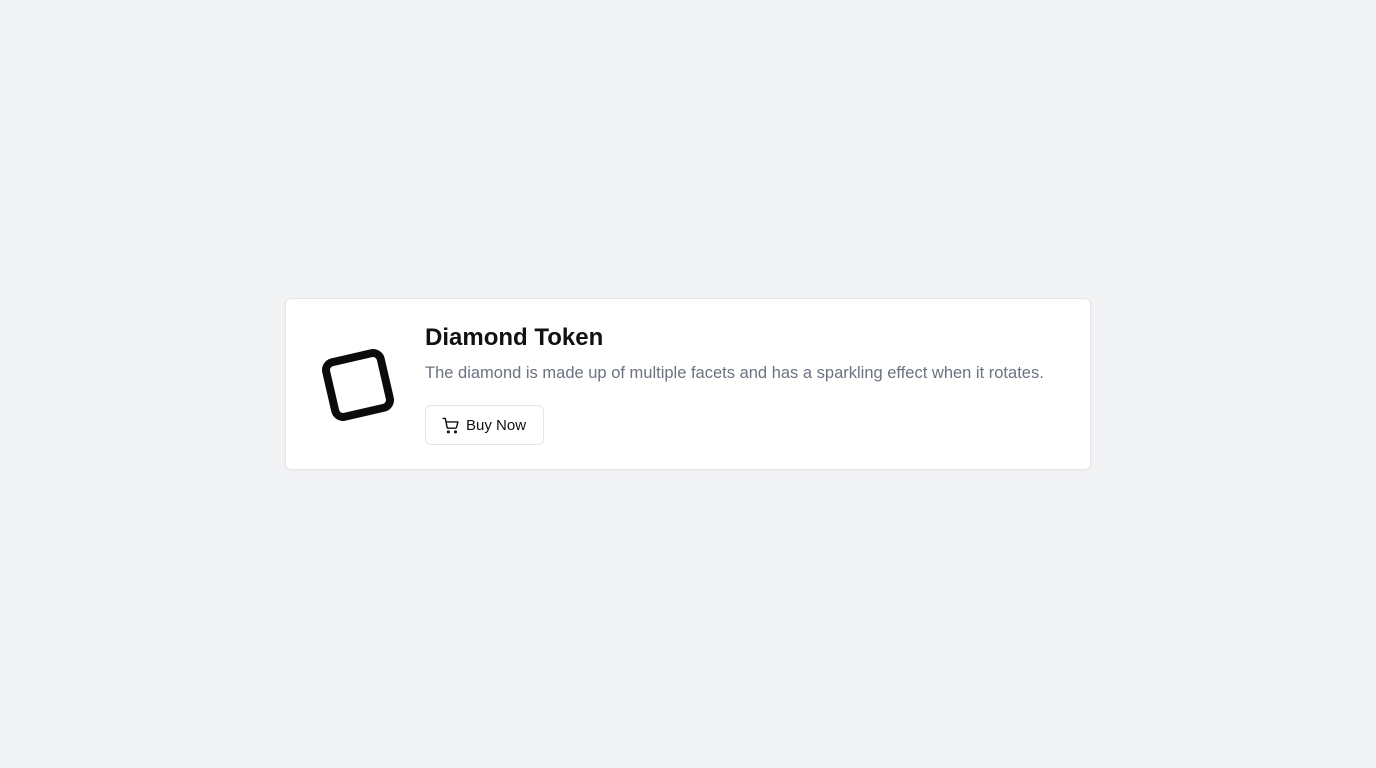 This screenshot has height=768, width=1376. What do you see at coordinates (514, 337) in the screenshot?
I see `product-title: Diamond Token` at bounding box center [514, 337].